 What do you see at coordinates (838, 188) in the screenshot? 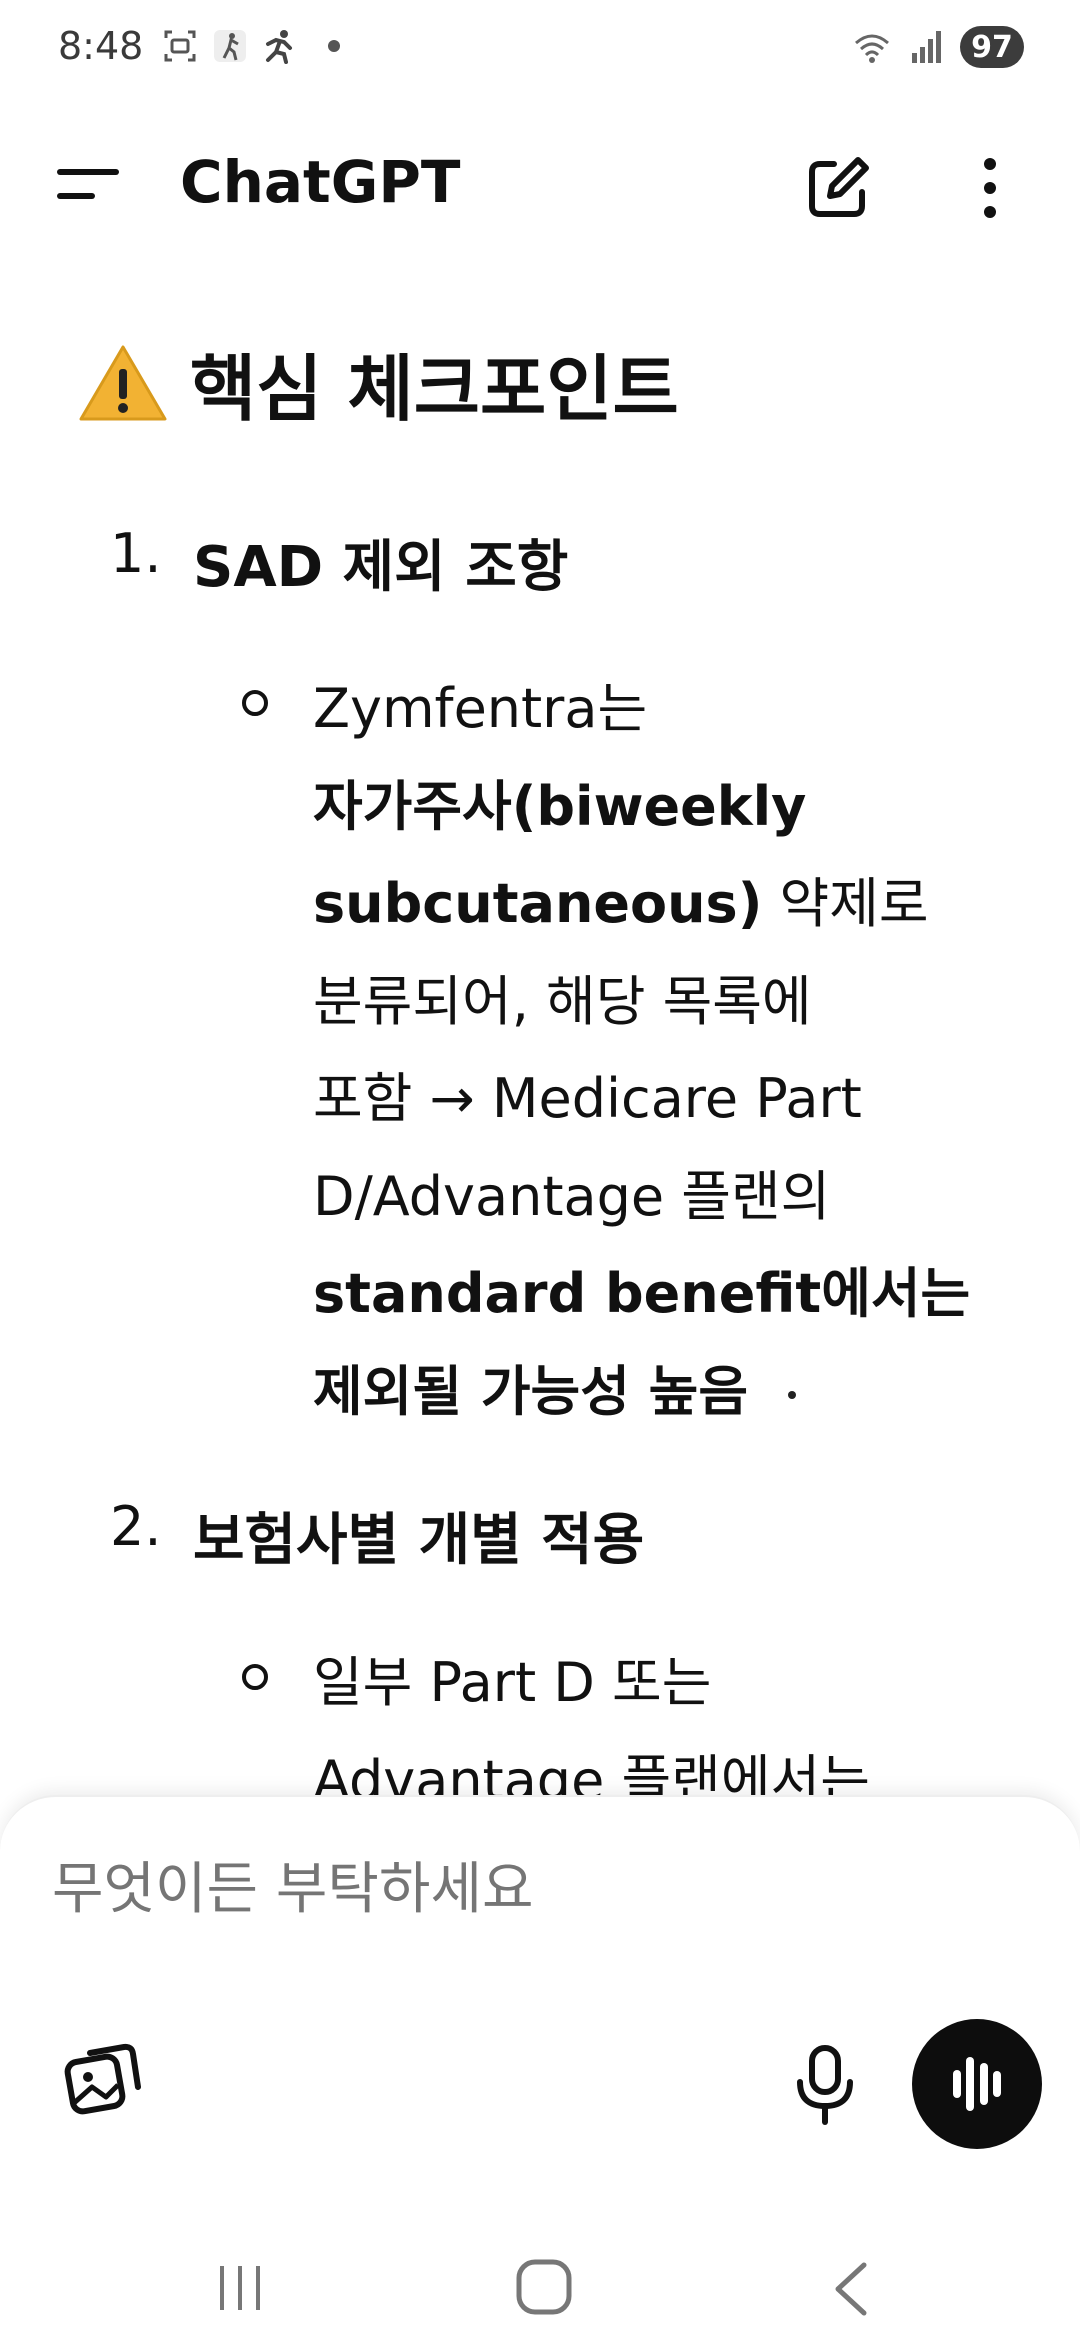
I see `new-chat-icon` at bounding box center [838, 188].